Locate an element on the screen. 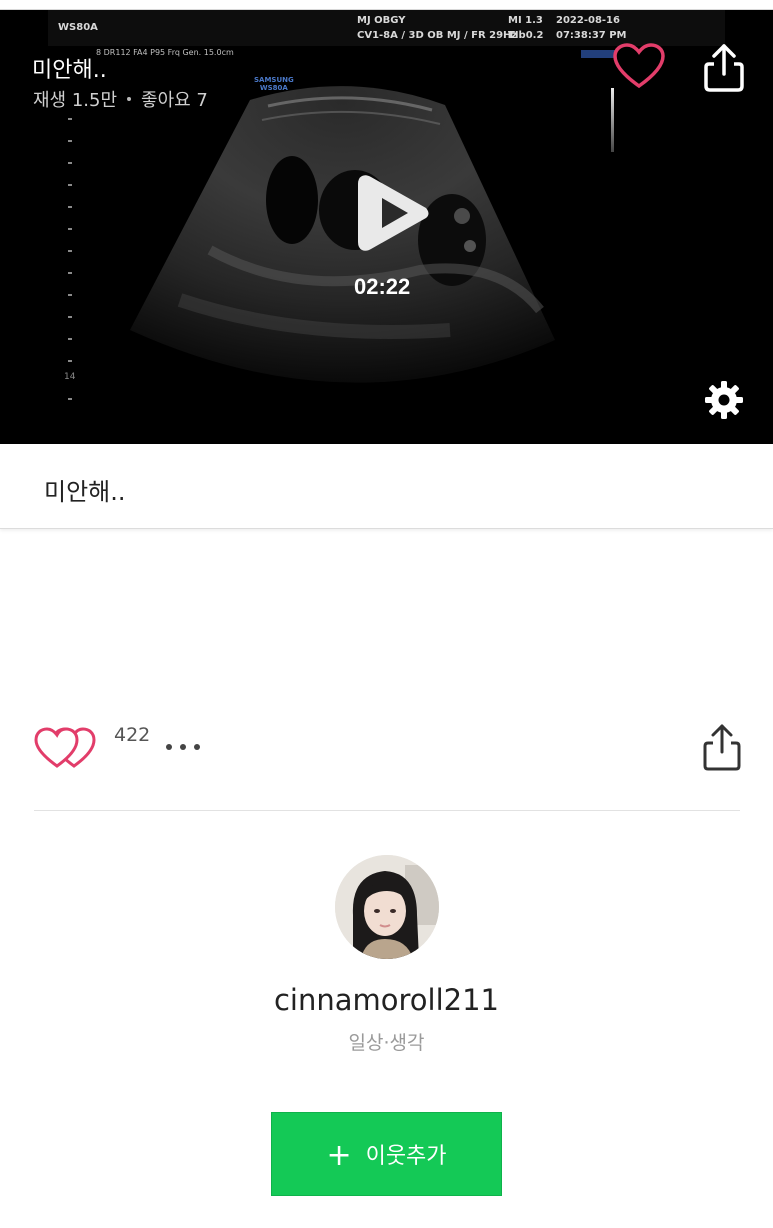 This screenshot has width=773, height=1228. heart-icon is located at coordinates (639, 66).